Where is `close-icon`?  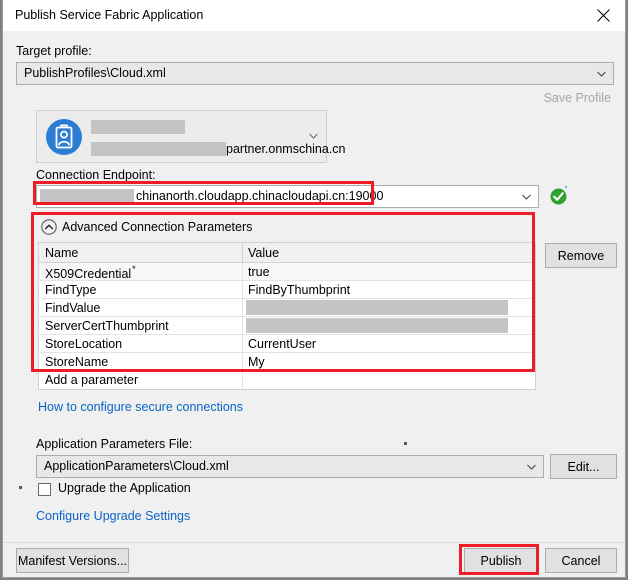
close-icon is located at coordinates (603, 15).